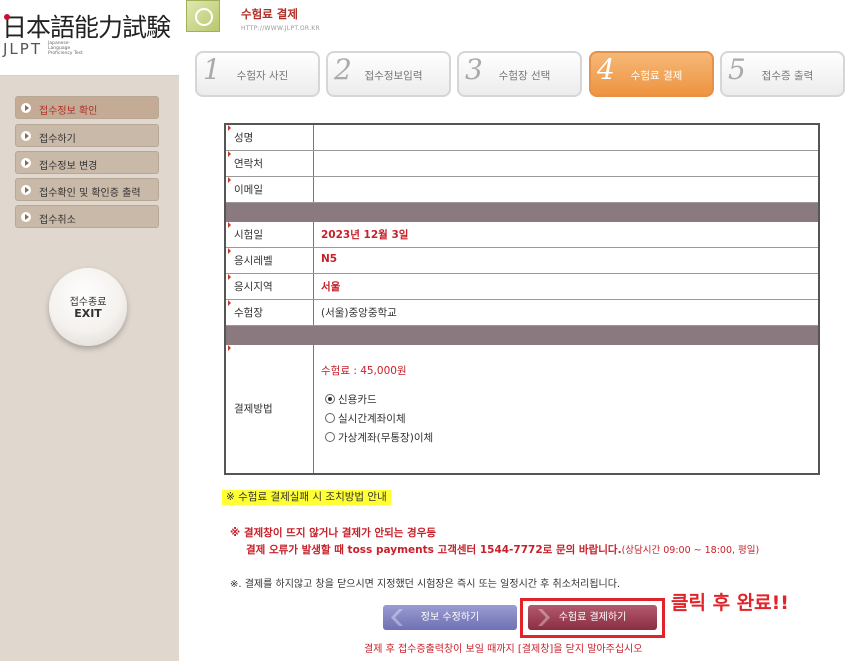 The image size is (860, 661). I want to click on radio-label: 신용카드, so click(357, 400).